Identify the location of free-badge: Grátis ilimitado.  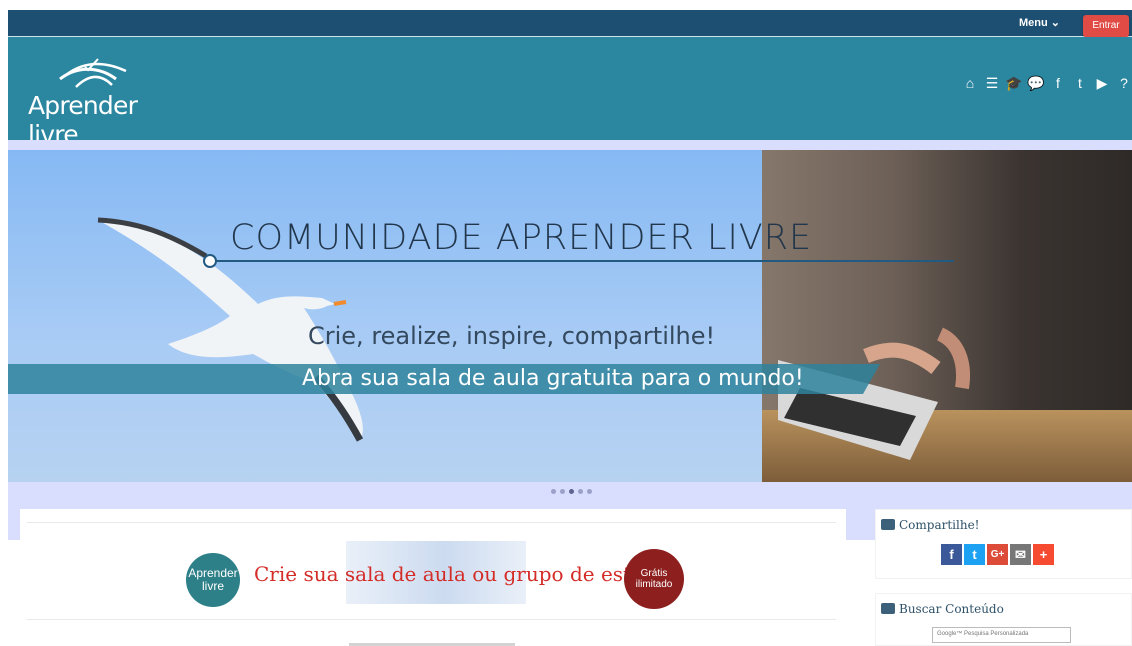
(654, 579).